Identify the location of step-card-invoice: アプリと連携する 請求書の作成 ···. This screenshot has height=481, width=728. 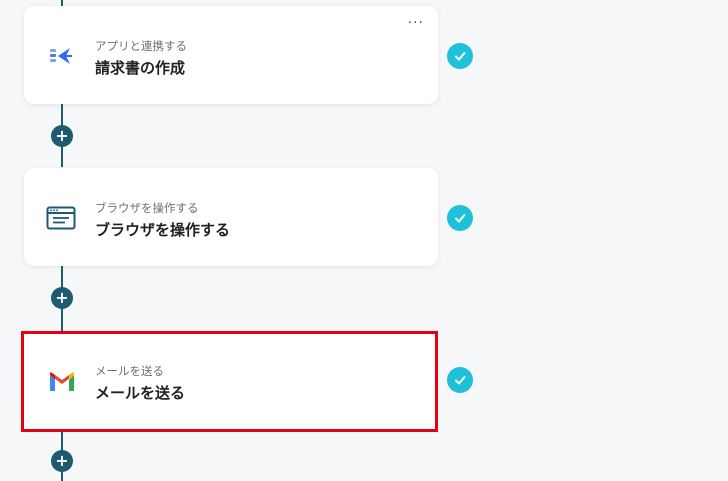
(231, 55).